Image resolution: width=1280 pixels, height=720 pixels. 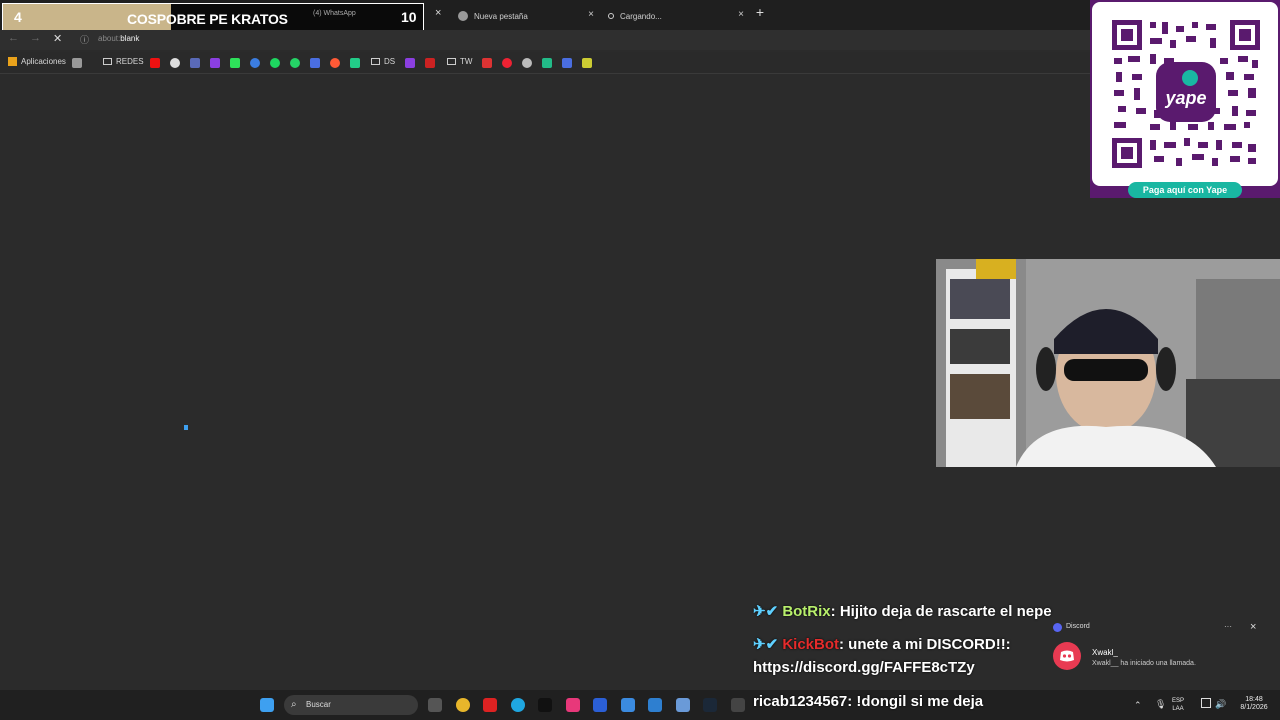 What do you see at coordinates (1138, 705) in the screenshot?
I see `chevron-up-icon: ⌃` at bounding box center [1138, 705].